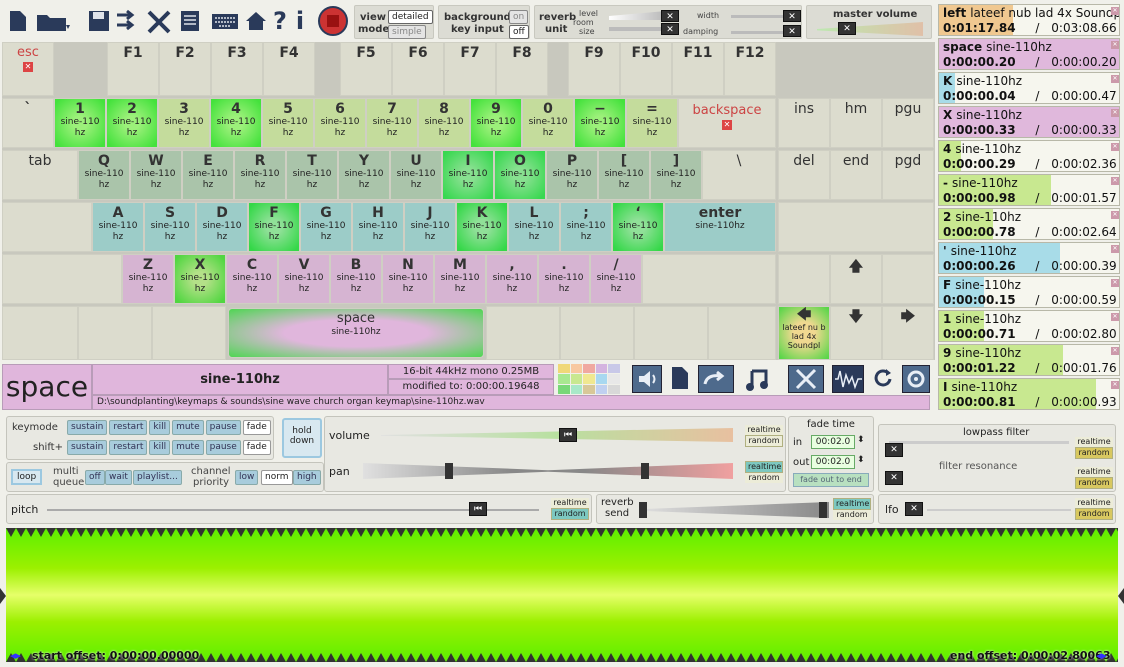 This screenshot has height=667, width=1124. What do you see at coordinates (568, 435) in the screenshot?
I see `volume-thumb: ⏮` at bounding box center [568, 435].